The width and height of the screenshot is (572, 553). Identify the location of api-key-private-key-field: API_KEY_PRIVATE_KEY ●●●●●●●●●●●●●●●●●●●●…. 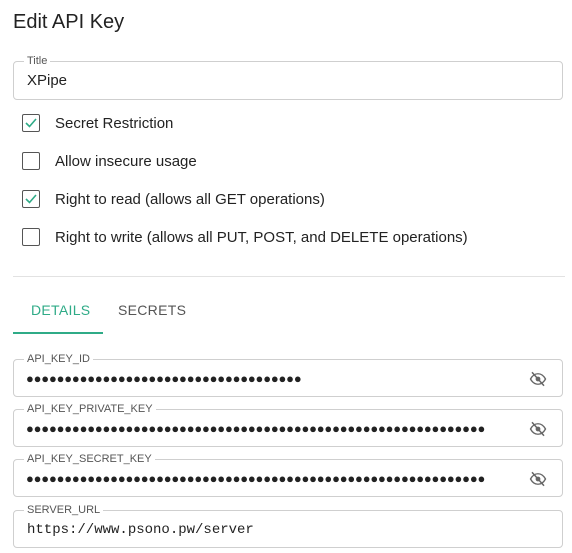
(288, 424).